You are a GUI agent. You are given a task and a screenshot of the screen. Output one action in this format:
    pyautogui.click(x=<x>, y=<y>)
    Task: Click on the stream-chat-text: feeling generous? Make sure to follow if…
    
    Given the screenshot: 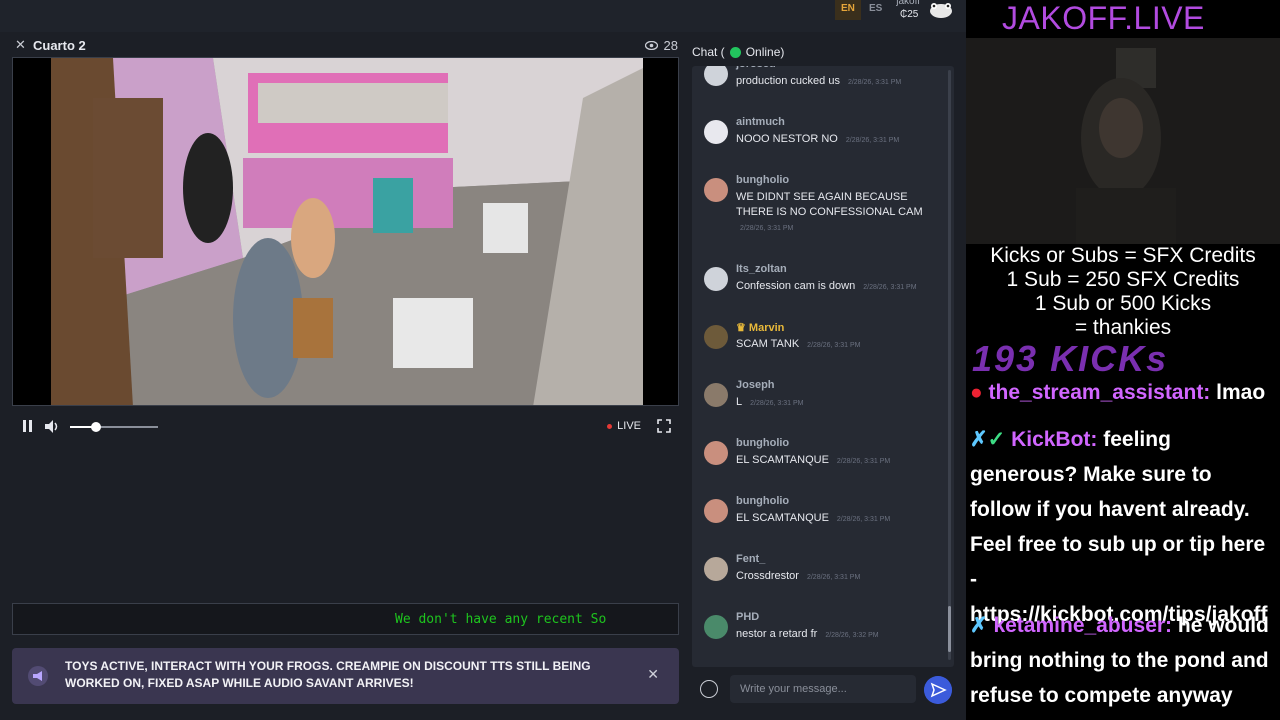 What is the action you would take?
    pyautogui.click(x=1119, y=527)
    